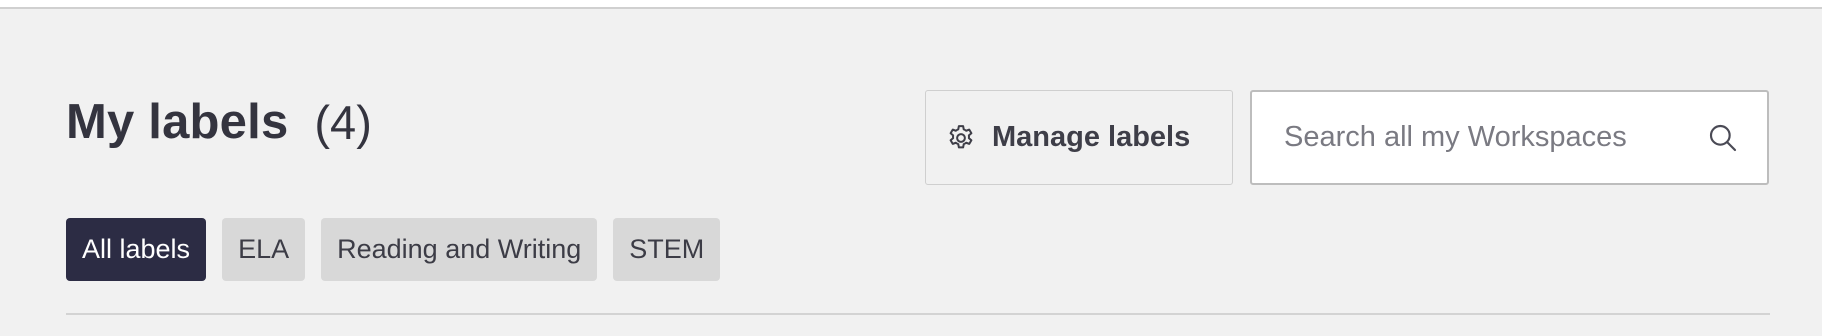 This screenshot has height=336, width=1822. Describe the element at coordinates (264, 249) in the screenshot. I see `filter-chip-ela: ELA` at that location.